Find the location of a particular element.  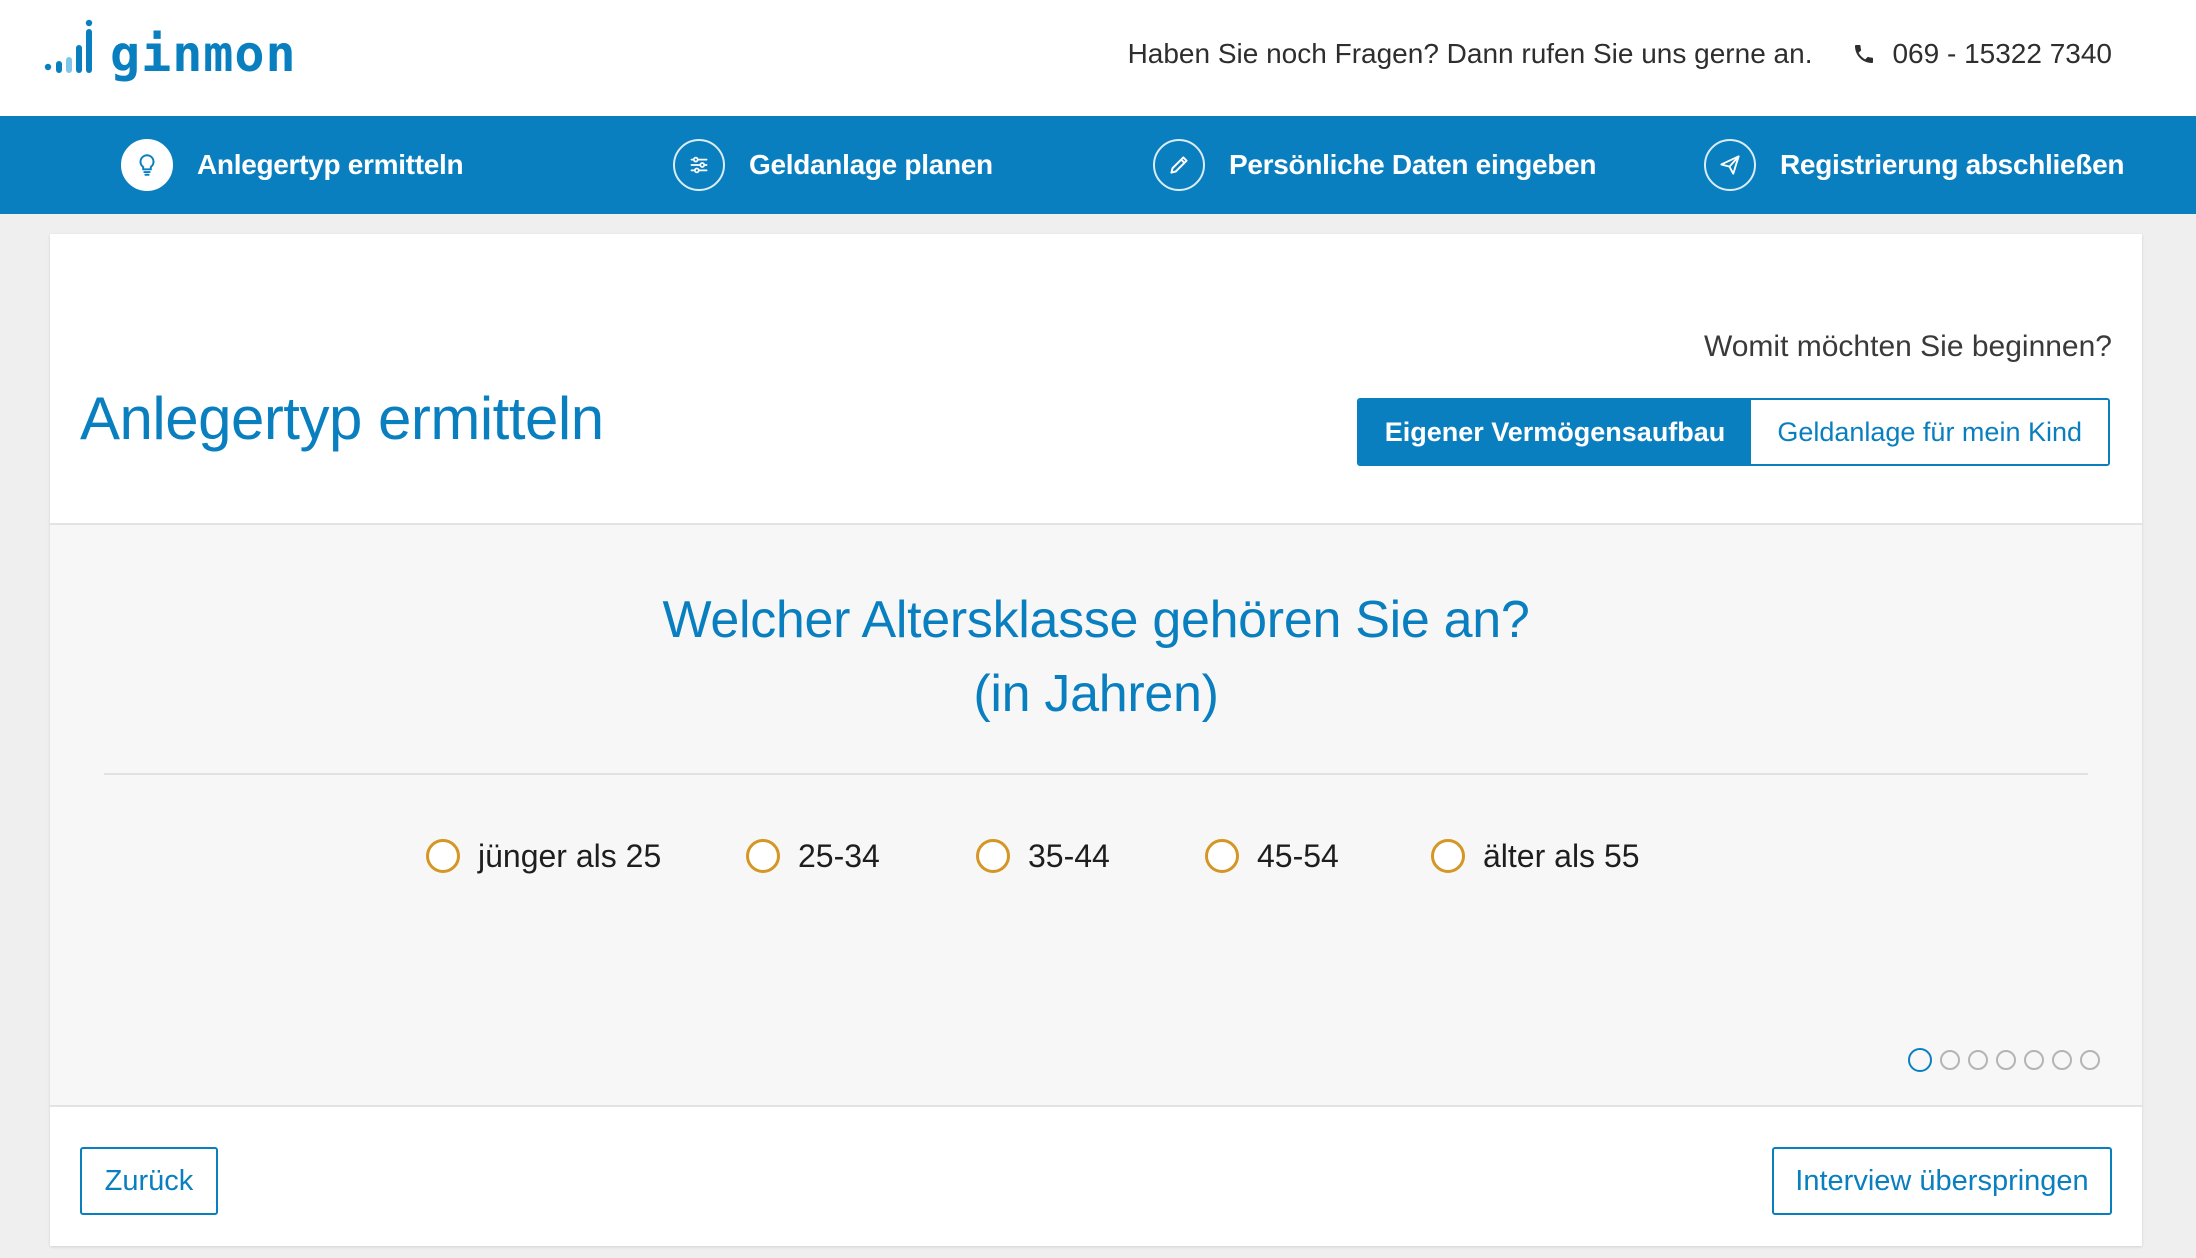

question-line-1: Welcher Altersklasse gehören Sie an? is located at coordinates (1096, 620).